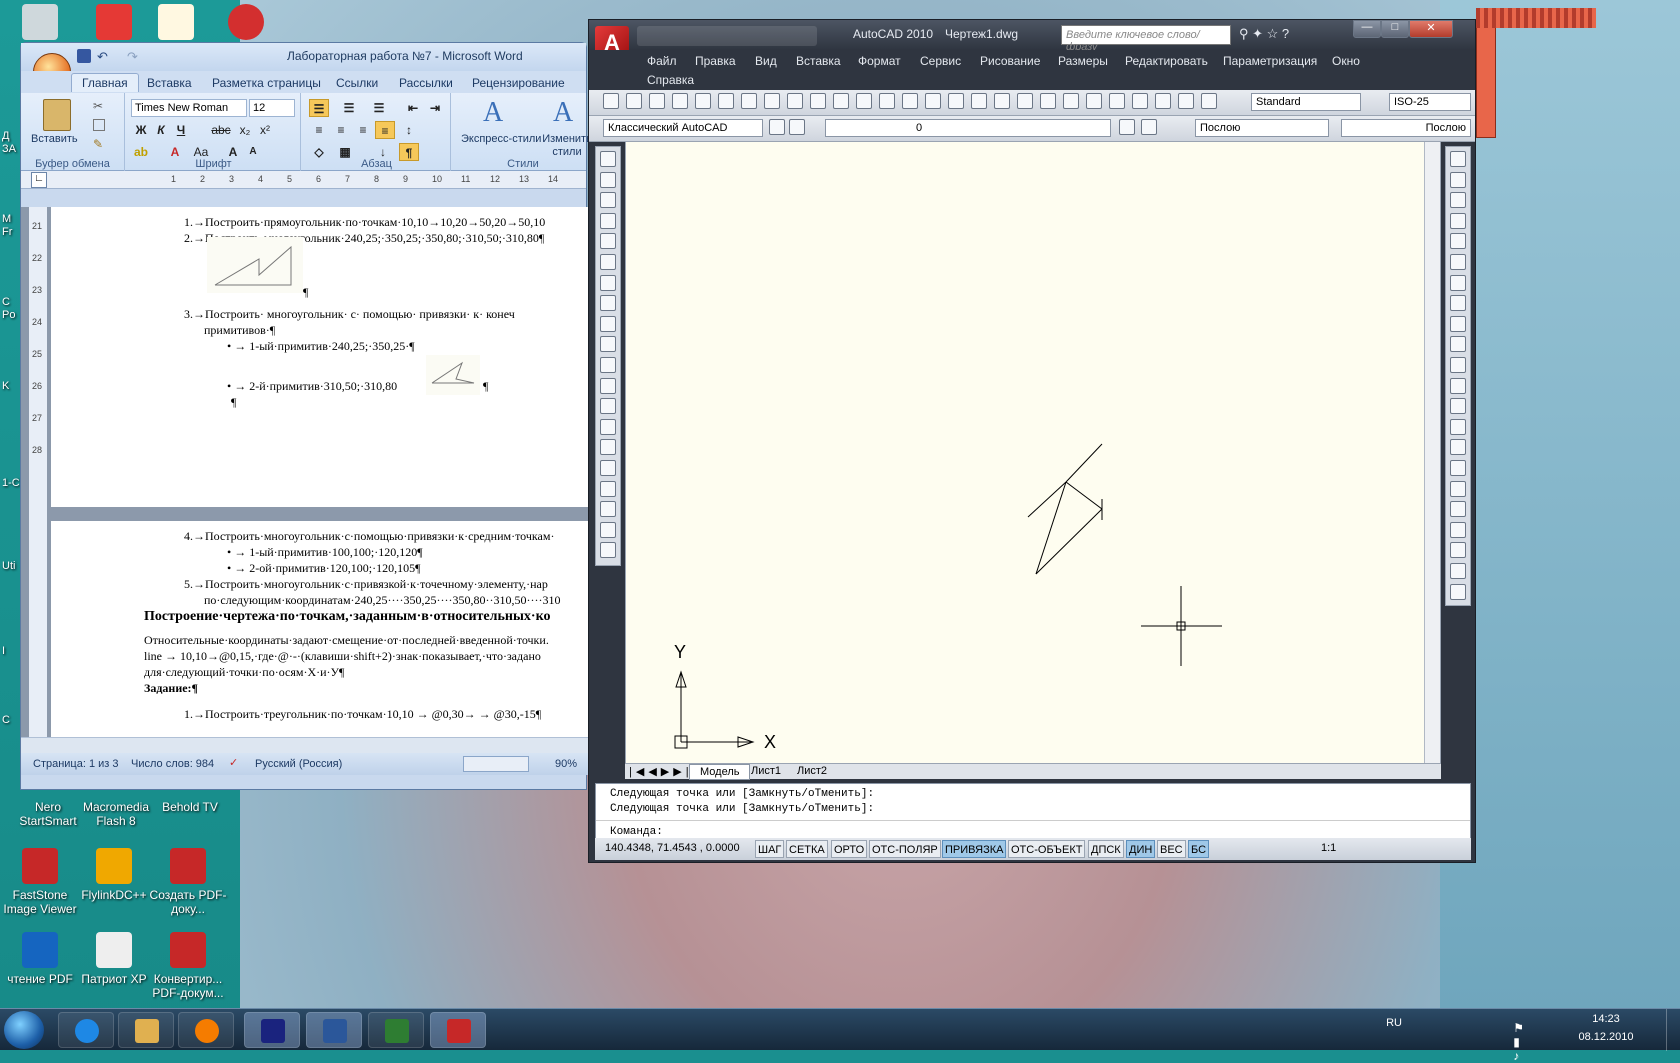  What do you see at coordinates (672, 848) in the screenshot?
I see `coordinates-readout: 140.4348, 71.4543 , 0.0000` at bounding box center [672, 848].